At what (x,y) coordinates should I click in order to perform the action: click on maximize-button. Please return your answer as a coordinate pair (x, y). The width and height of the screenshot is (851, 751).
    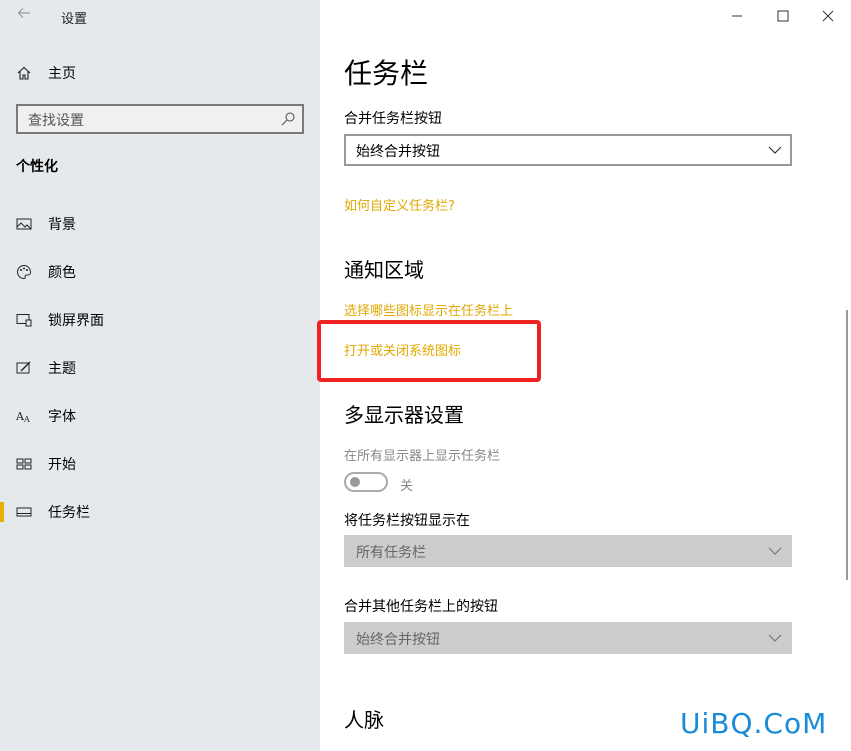
    Looking at the image, I should click on (783, 16).